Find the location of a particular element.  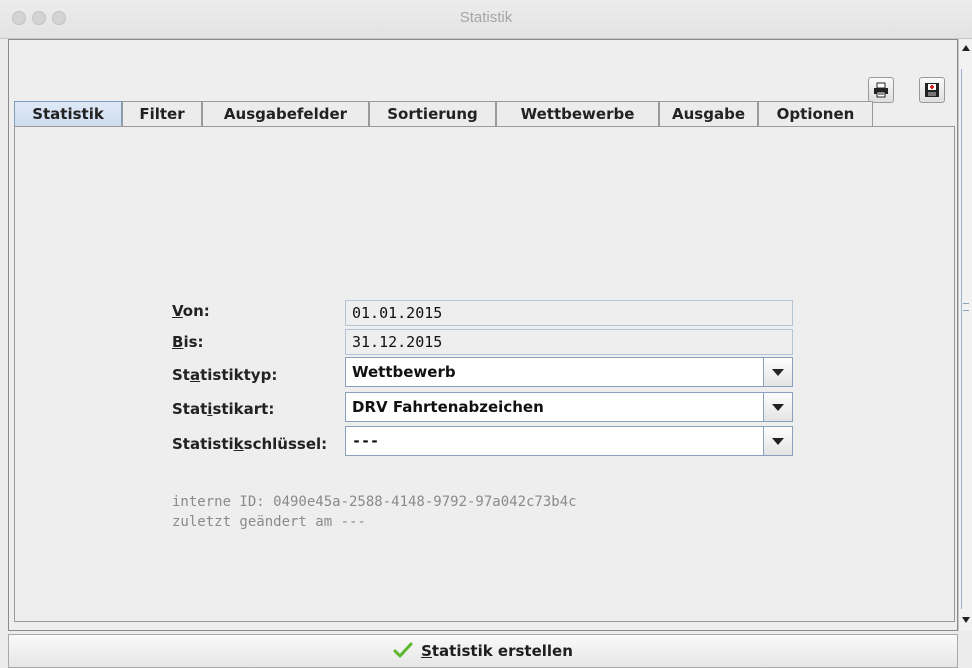

save-icon is located at coordinates (932, 90).